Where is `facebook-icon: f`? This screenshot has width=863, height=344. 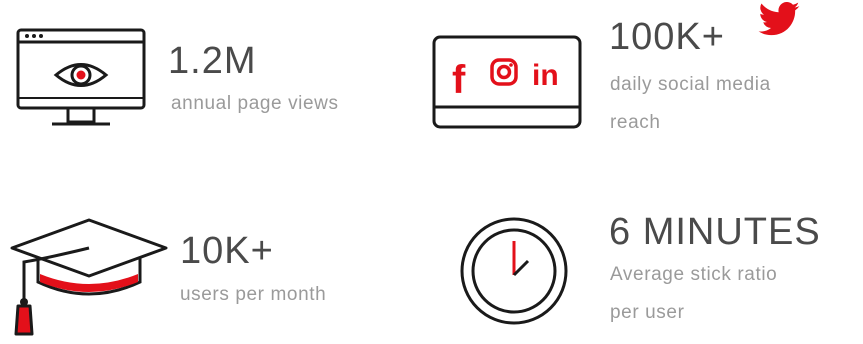 facebook-icon: f is located at coordinates (459, 80).